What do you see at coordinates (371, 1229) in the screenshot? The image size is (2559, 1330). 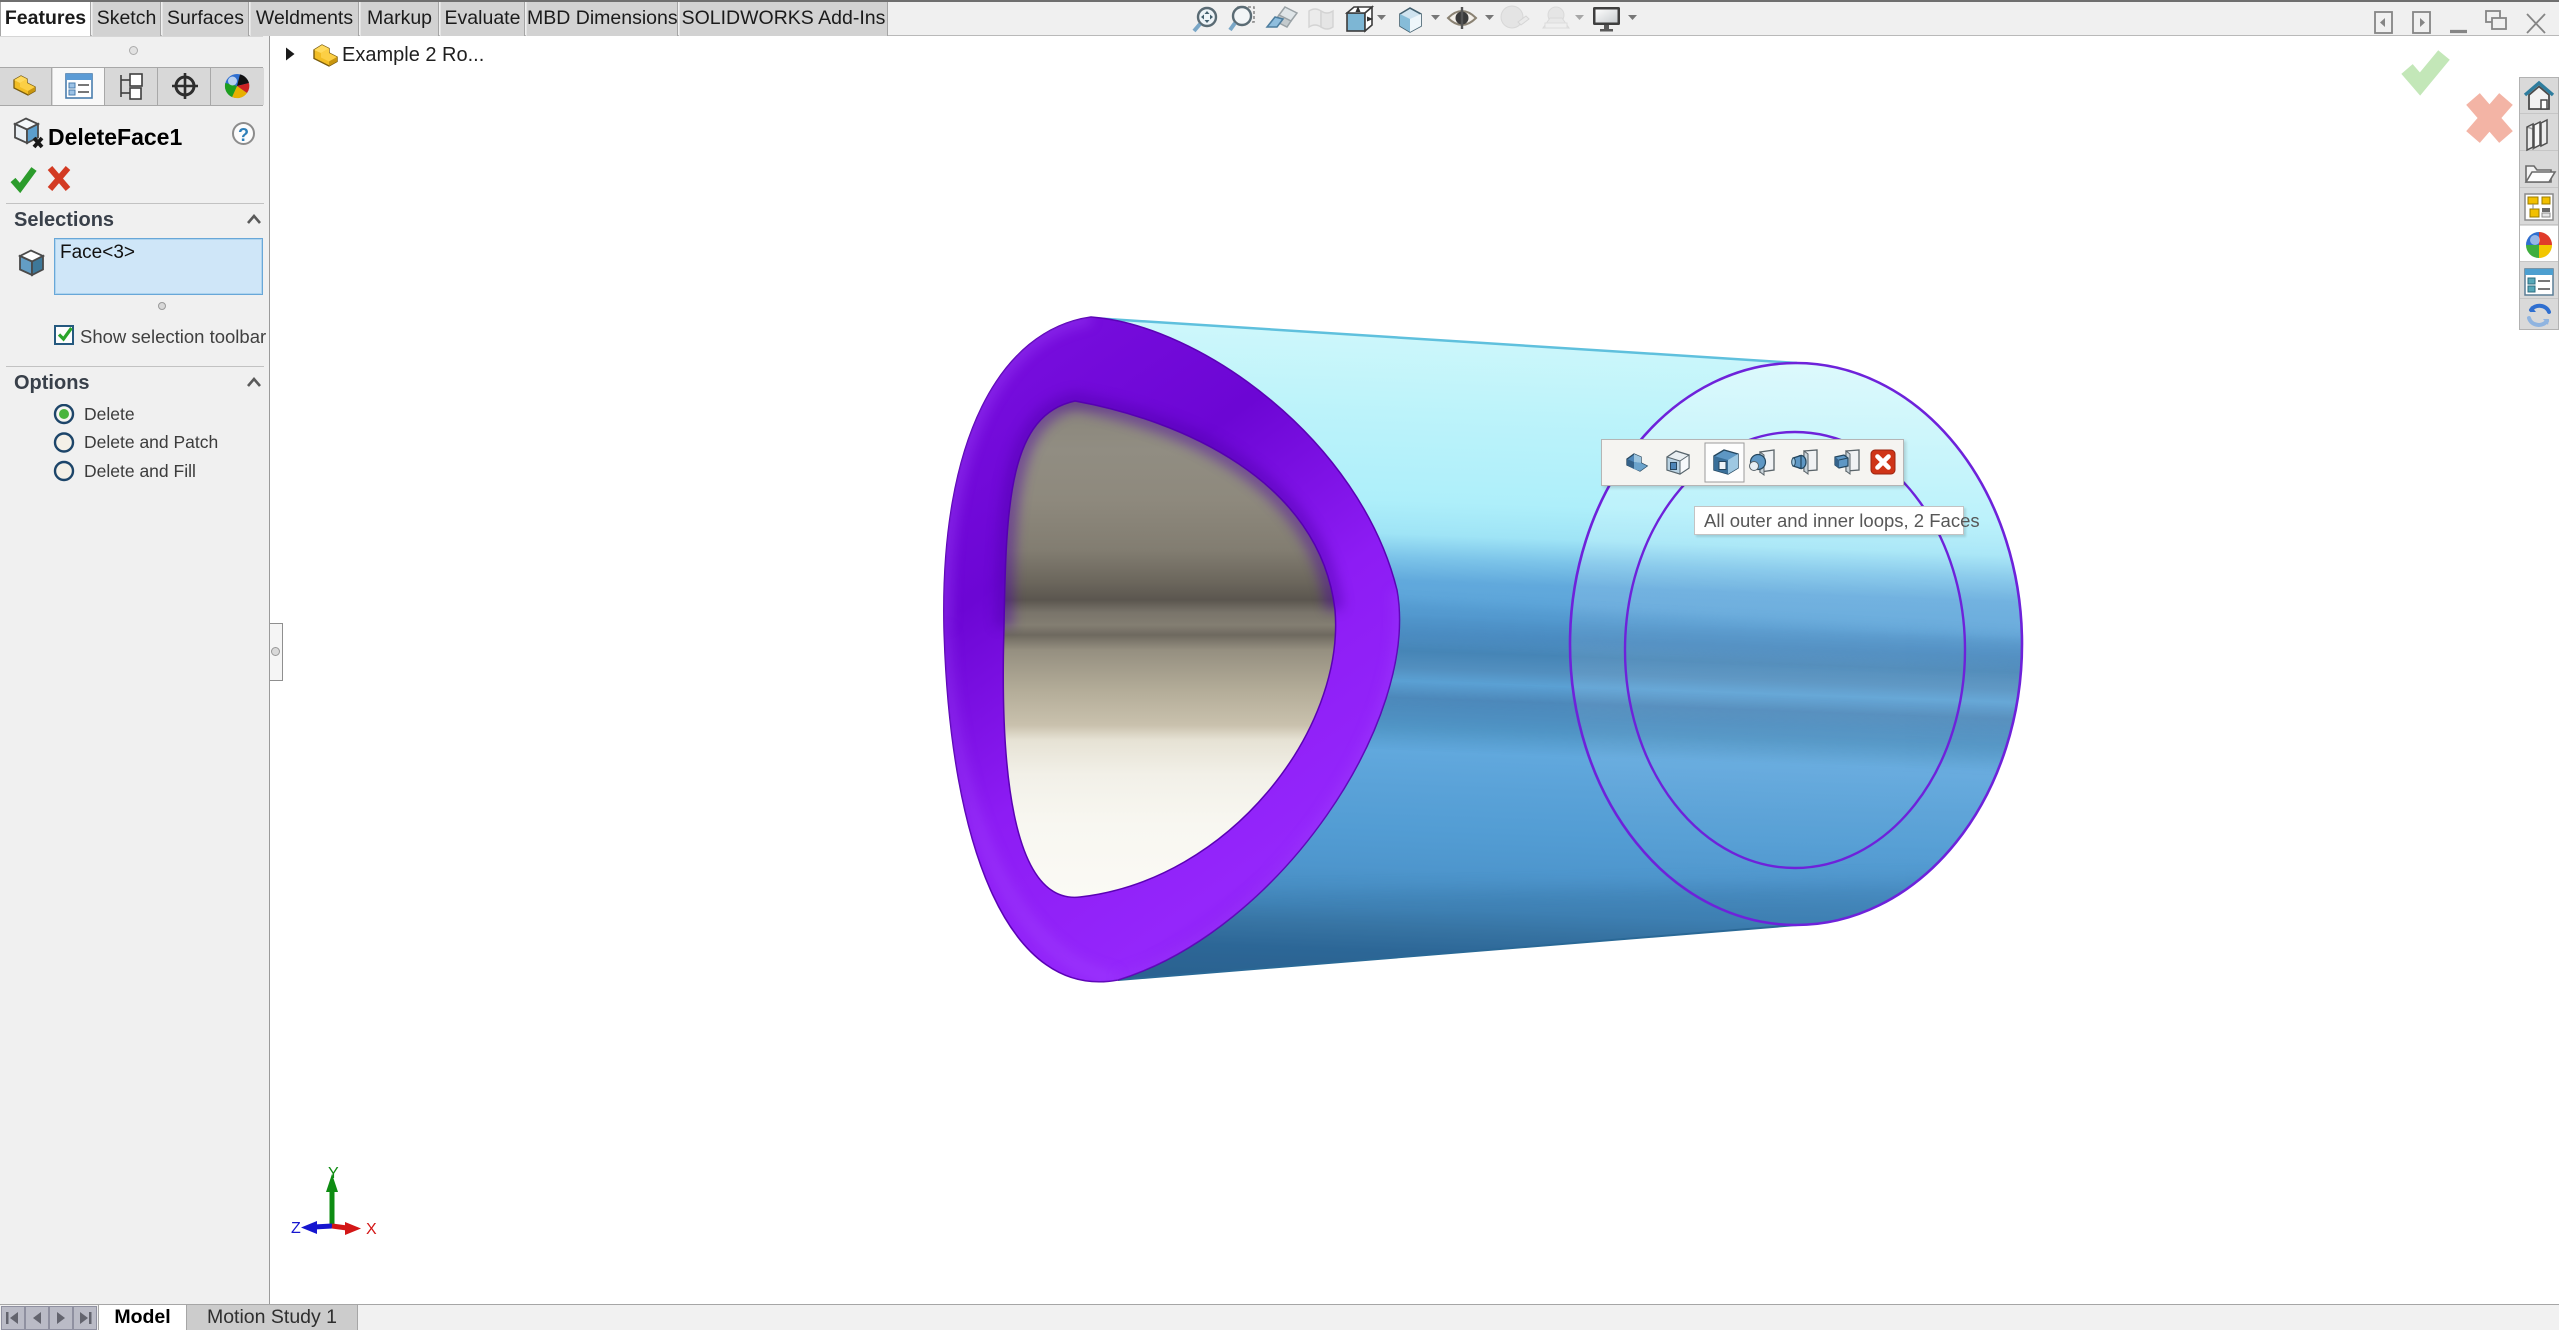 I see `svg-text: X` at bounding box center [371, 1229].